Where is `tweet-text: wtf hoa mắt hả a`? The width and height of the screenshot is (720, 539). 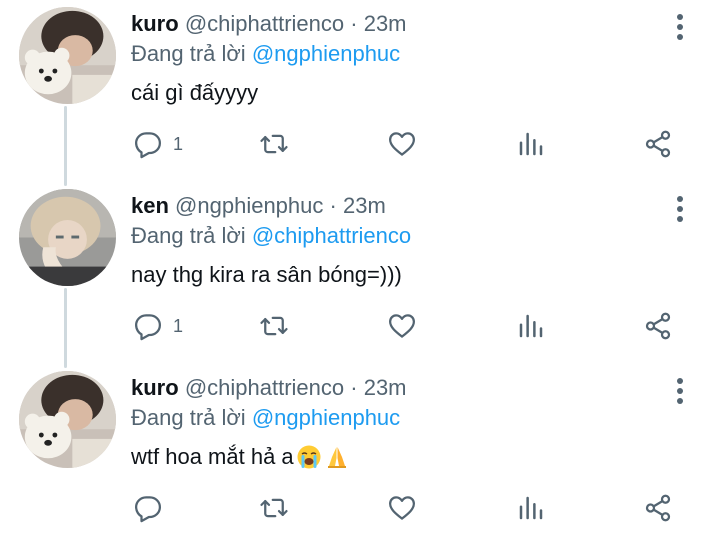 tweet-text: wtf hoa mắt hả a is located at coordinates (240, 457).